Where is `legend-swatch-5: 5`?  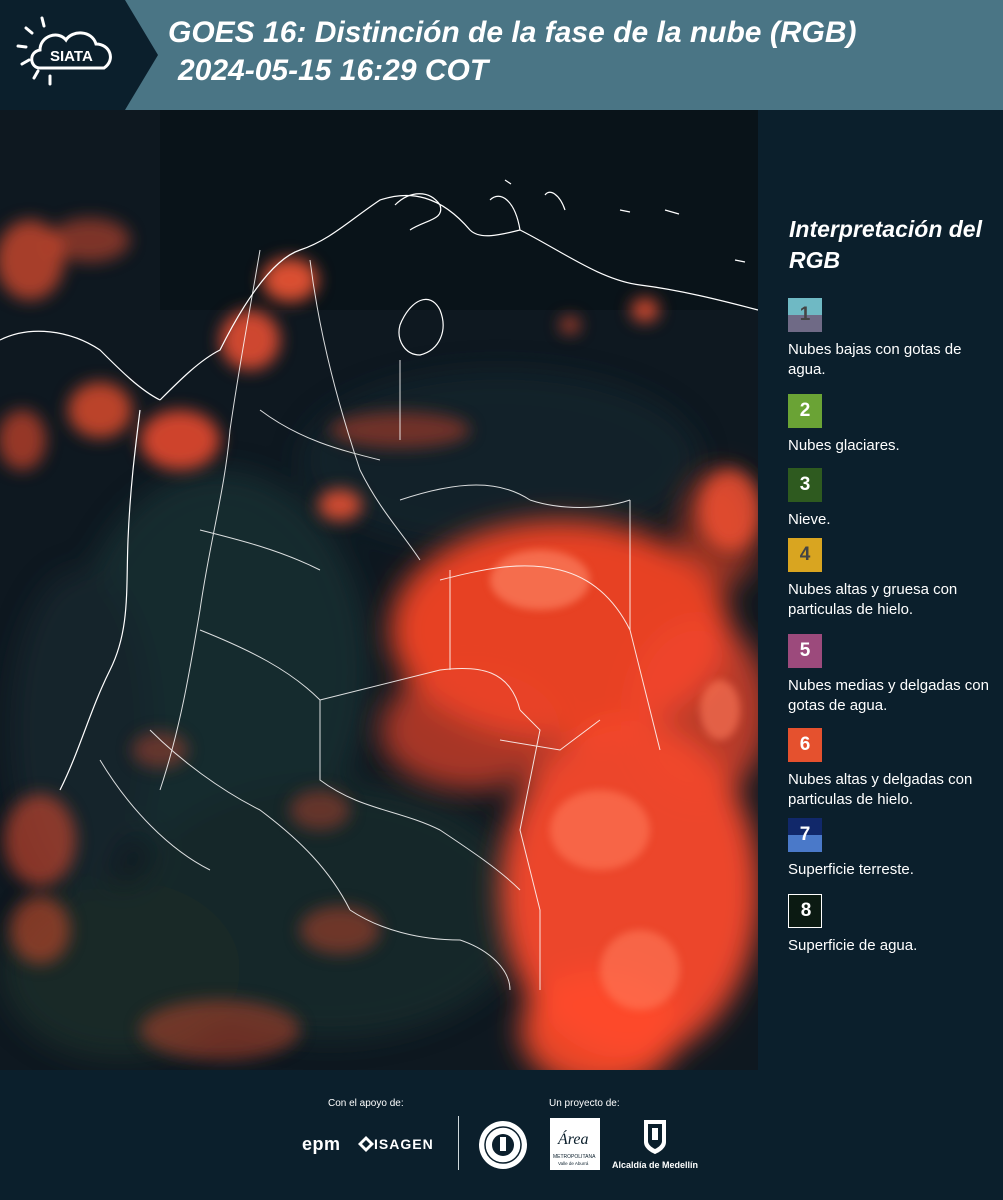
legend-swatch-5: 5 is located at coordinates (805, 651).